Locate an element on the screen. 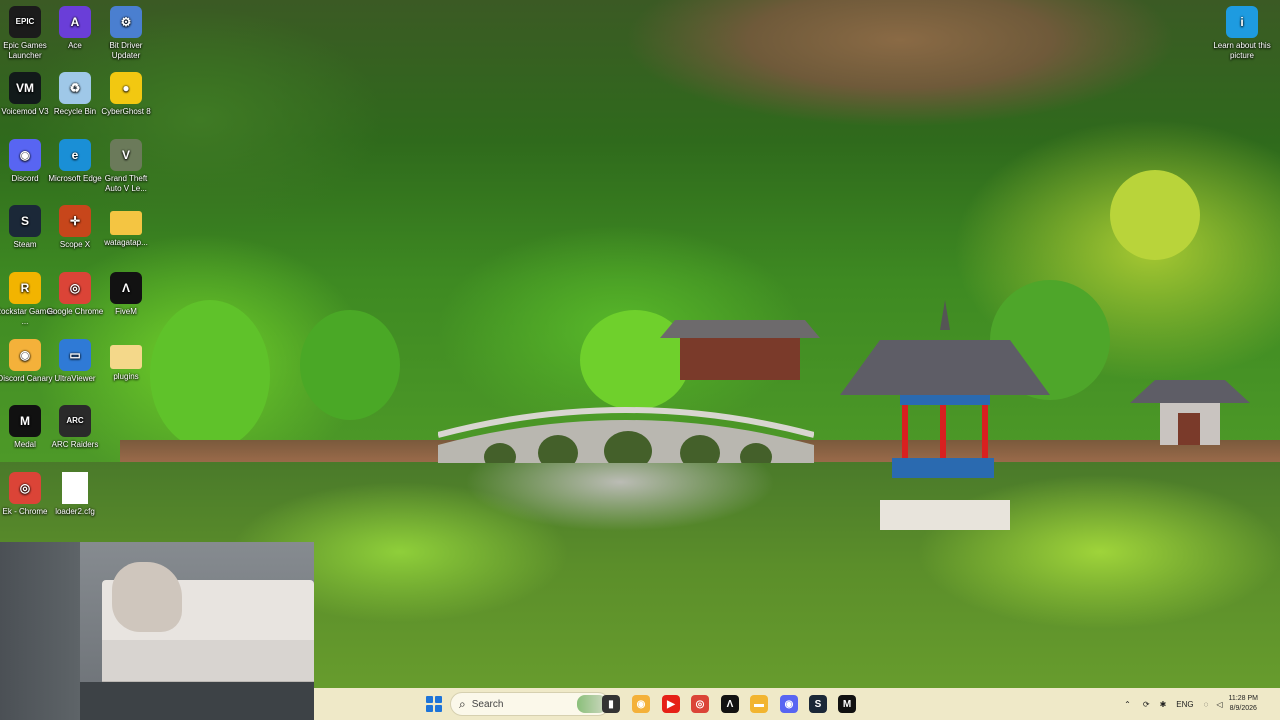 The image size is (1280, 720). edge-icon: e is located at coordinates (75, 155).